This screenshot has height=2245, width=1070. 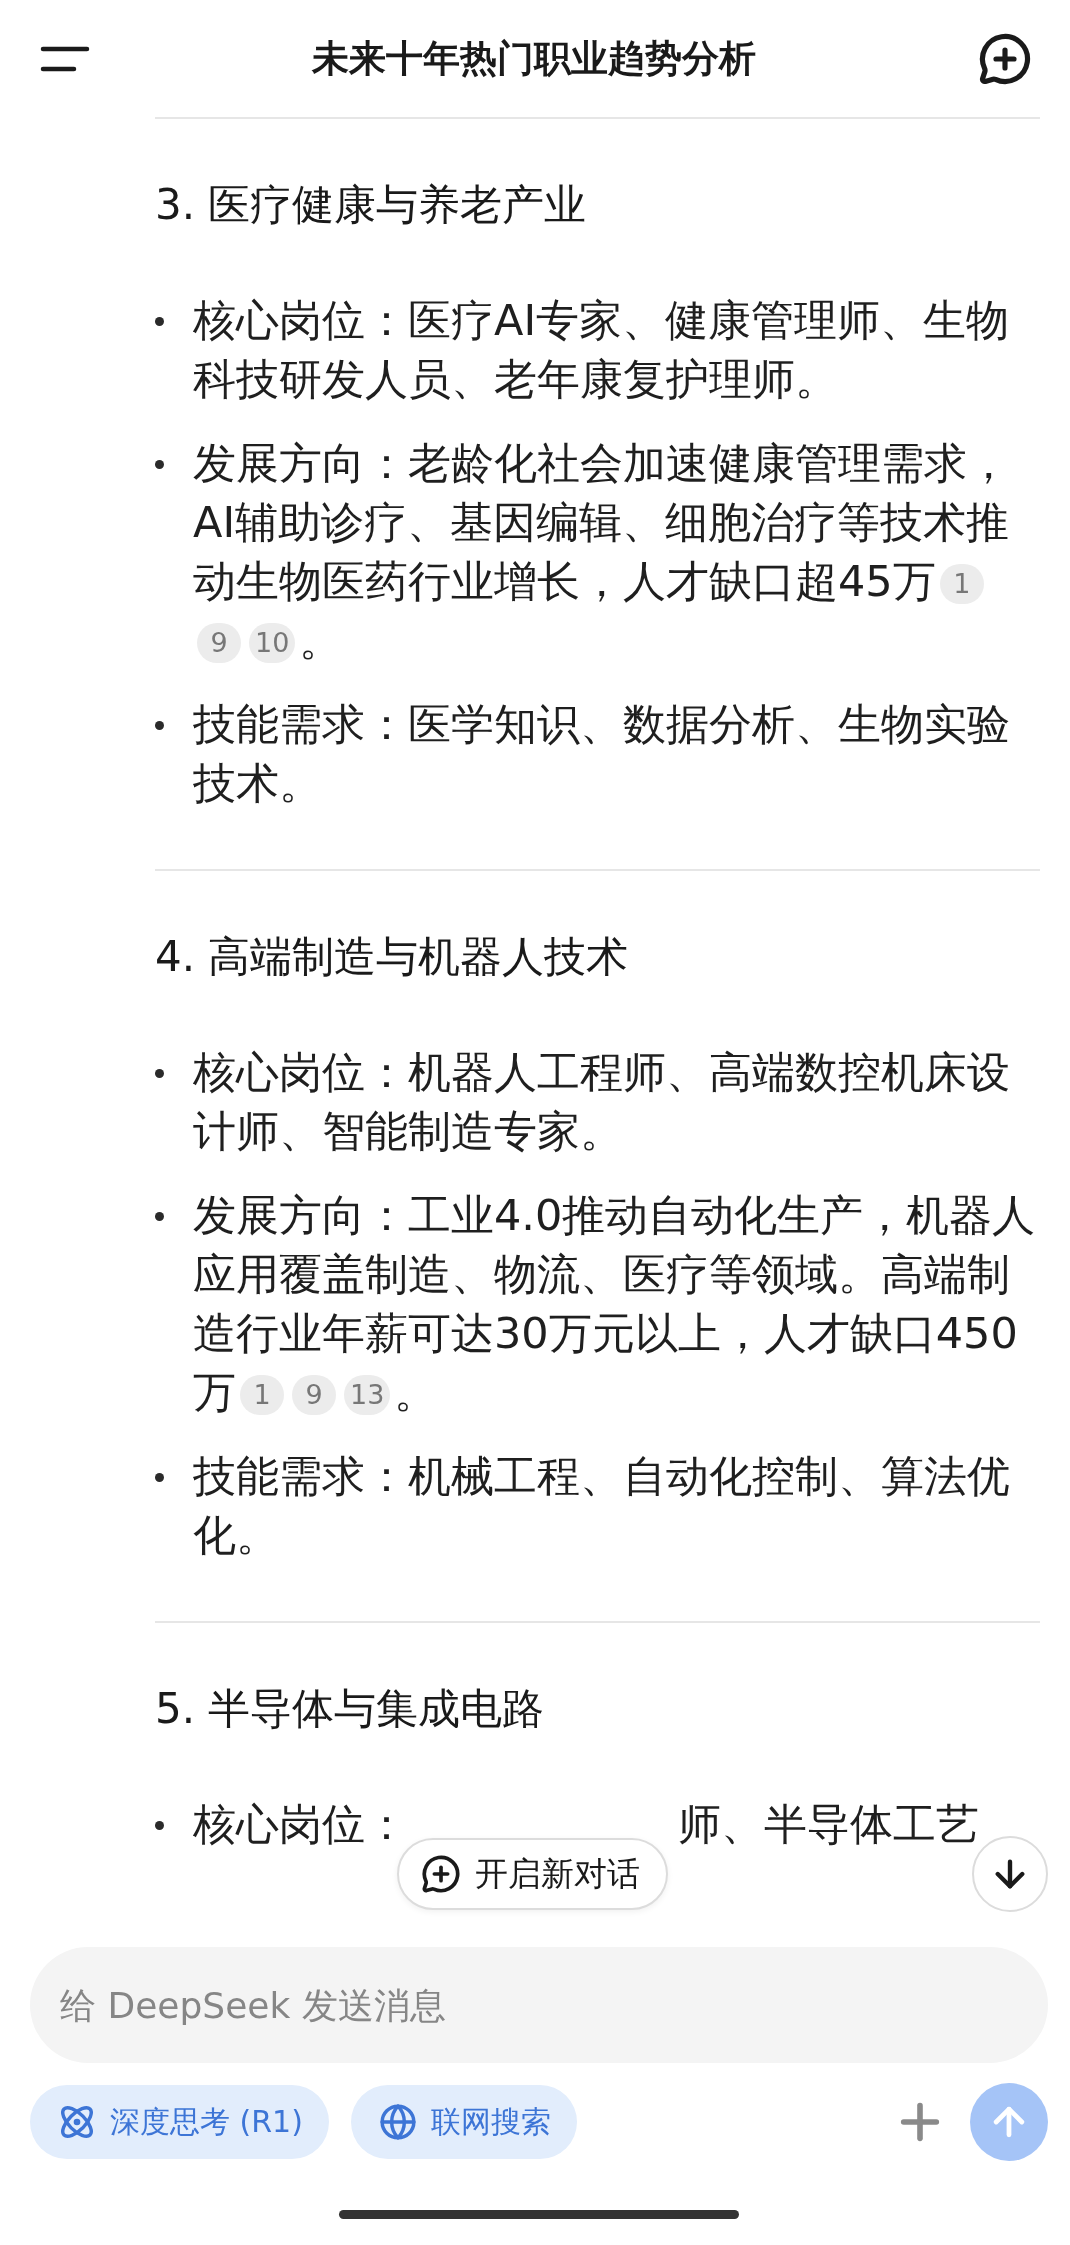 I want to click on citation-link: 13, so click(x=367, y=1395).